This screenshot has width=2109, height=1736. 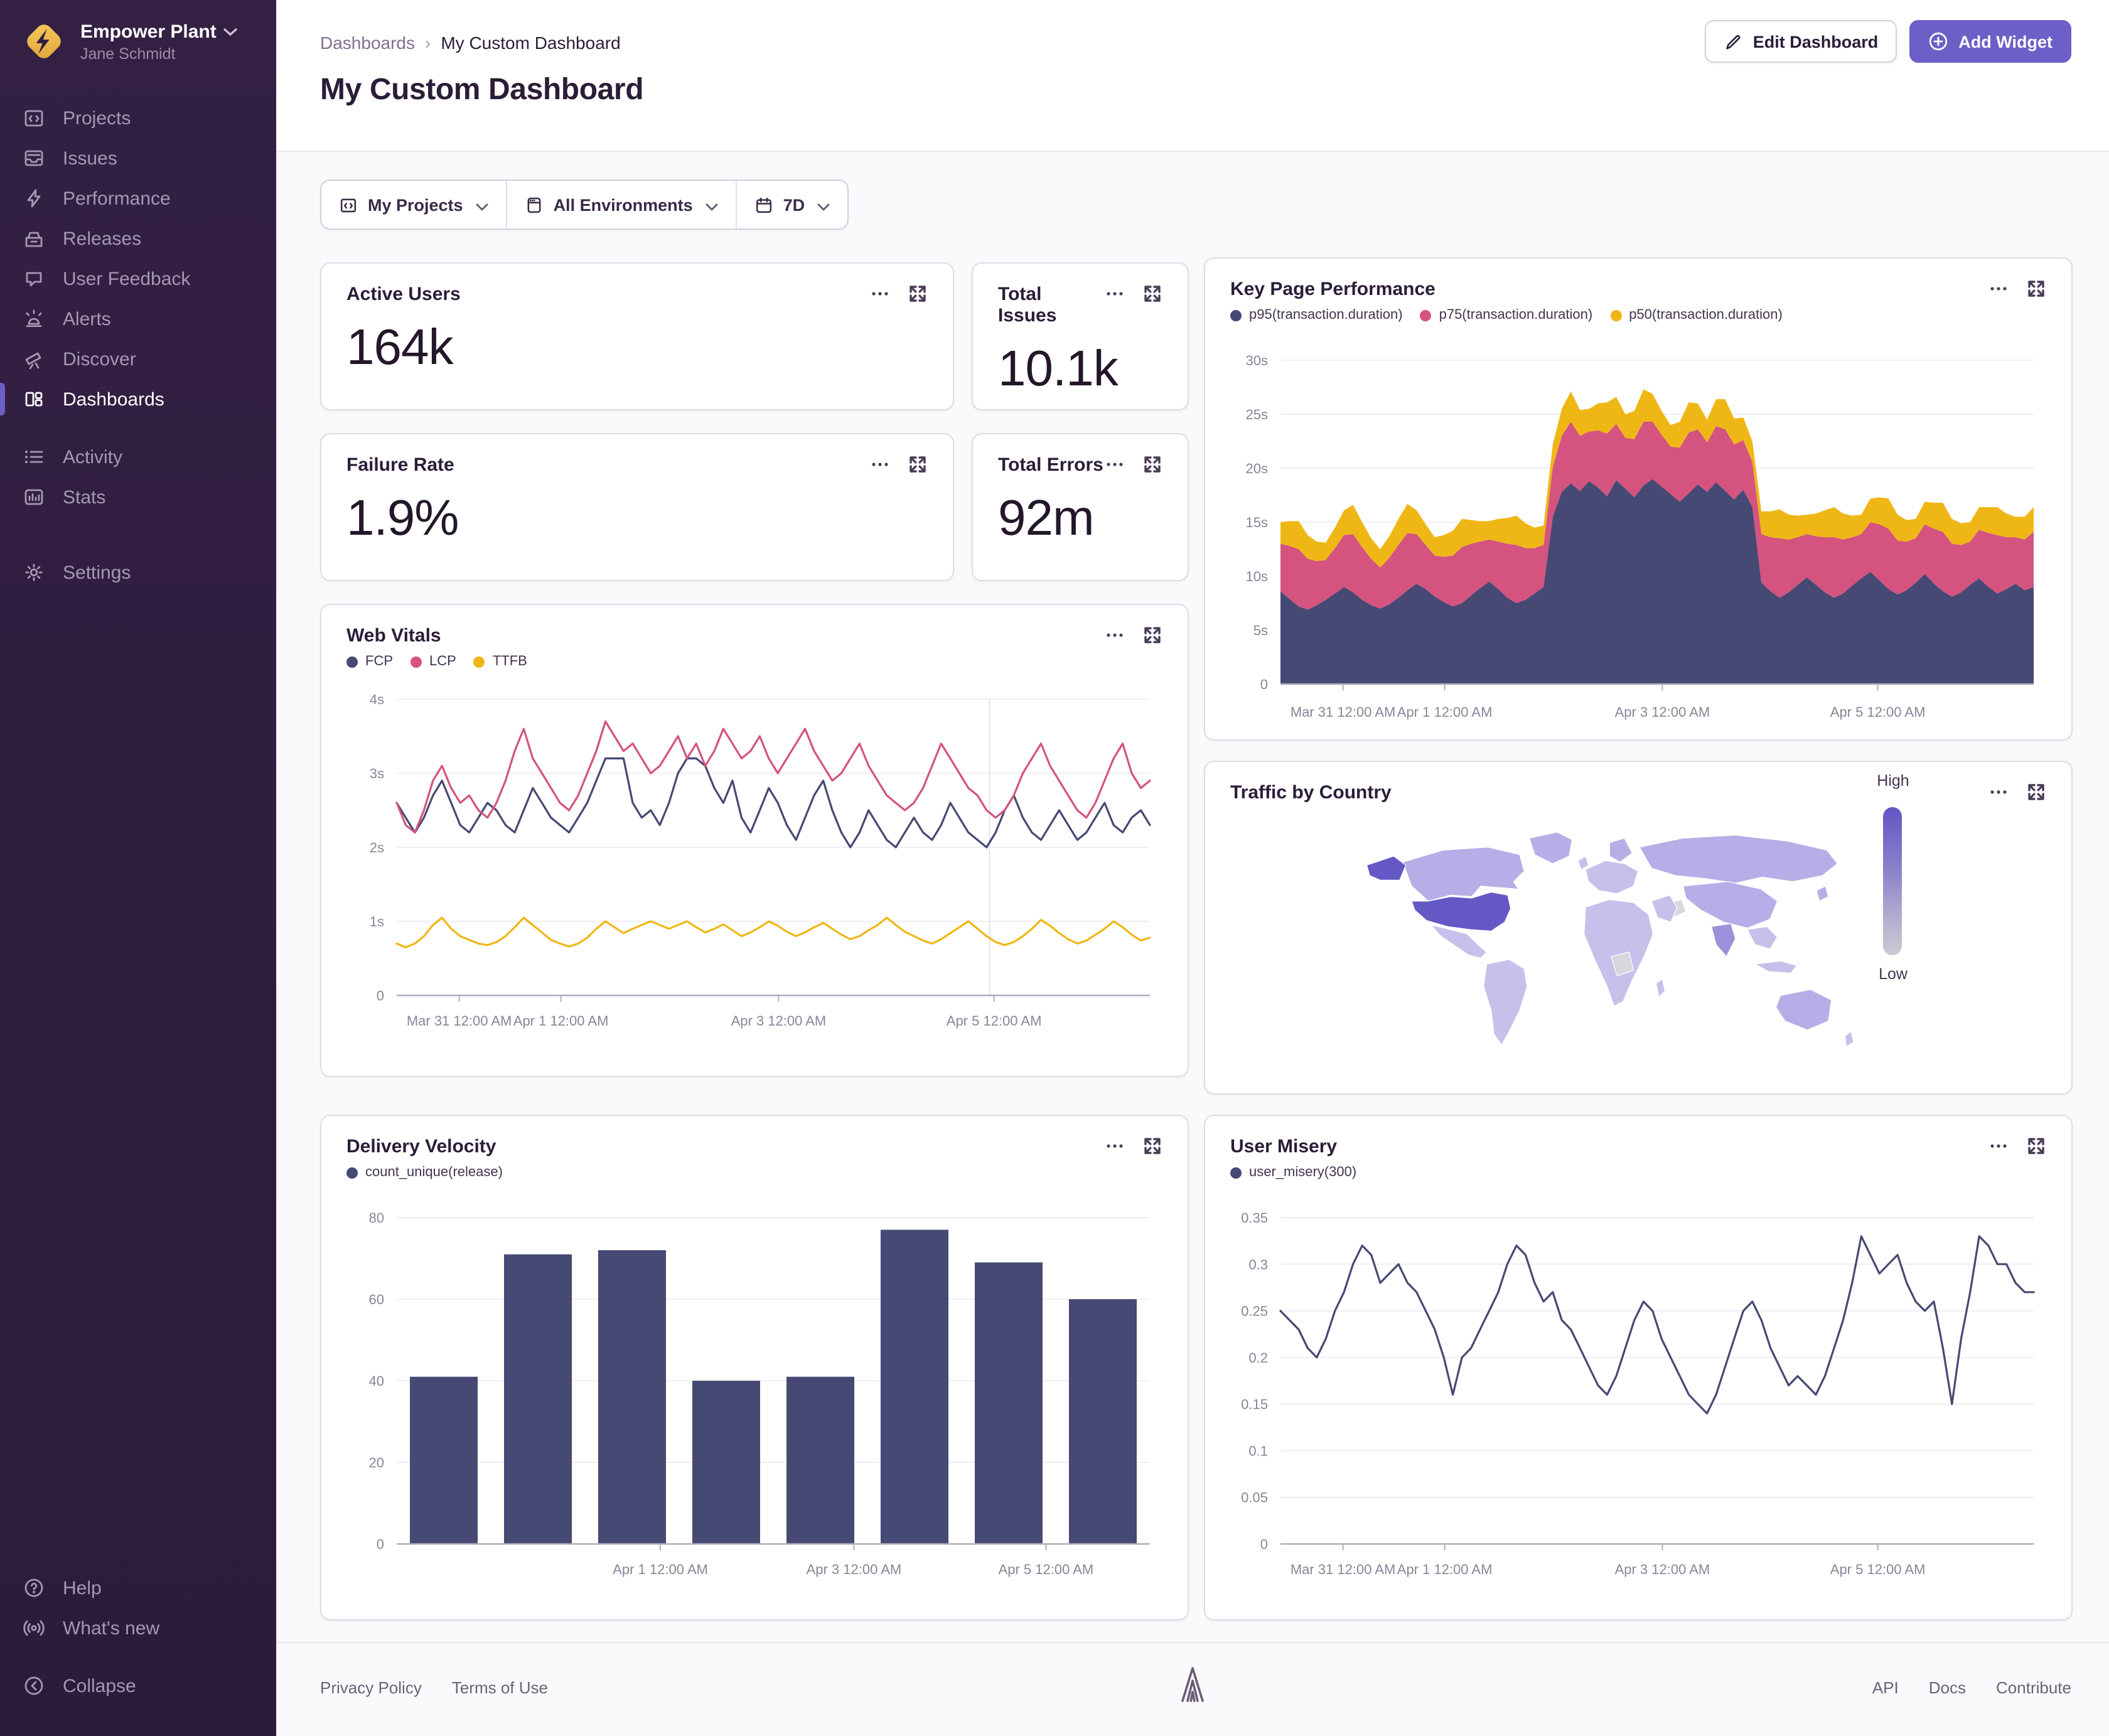 What do you see at coordinates (754, 661) in the screenshot?
I see `chart-legend: FCP LCP TTFB` at bounding box center [754, 661].